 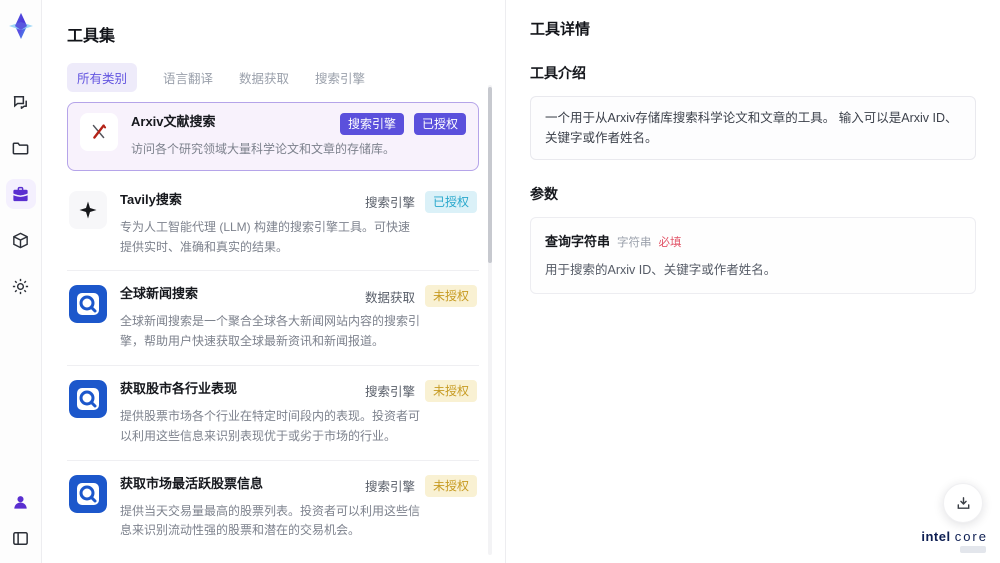 I want to click on tool-name: Tavily搜索, so click(x=151, y=199).